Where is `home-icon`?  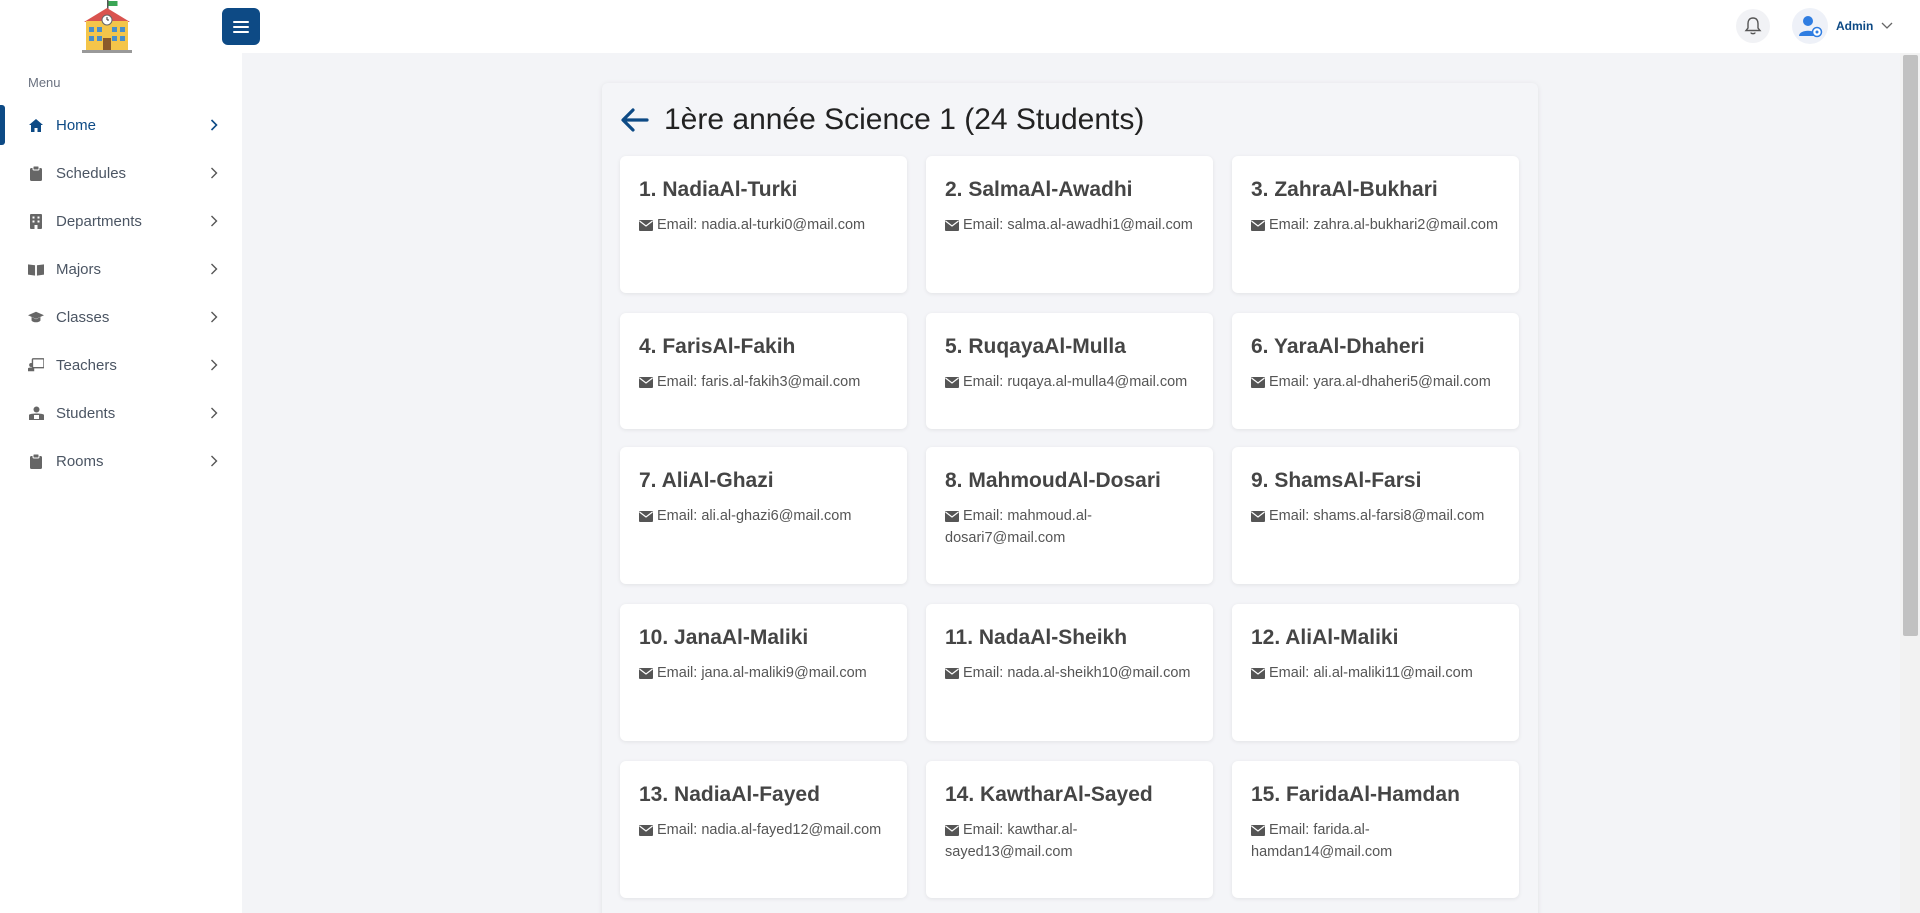
home-icon is located at coordinates (36, 125).